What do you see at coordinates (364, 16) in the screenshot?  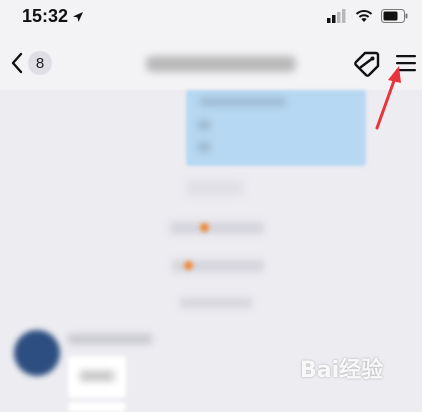 I see `wifi-icon` at bounding box center [364, 16].